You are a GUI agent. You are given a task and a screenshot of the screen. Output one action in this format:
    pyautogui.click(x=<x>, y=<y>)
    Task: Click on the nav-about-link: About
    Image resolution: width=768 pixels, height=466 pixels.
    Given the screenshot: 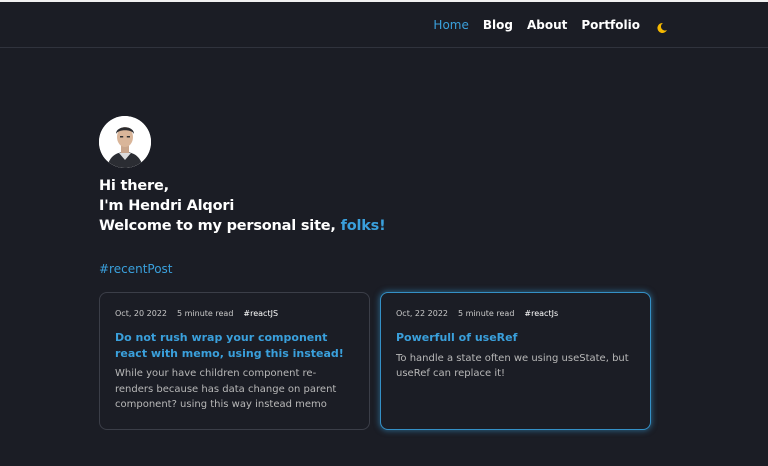 What is the action you would take?
    pyautogui.click(x=547, y=25)
    